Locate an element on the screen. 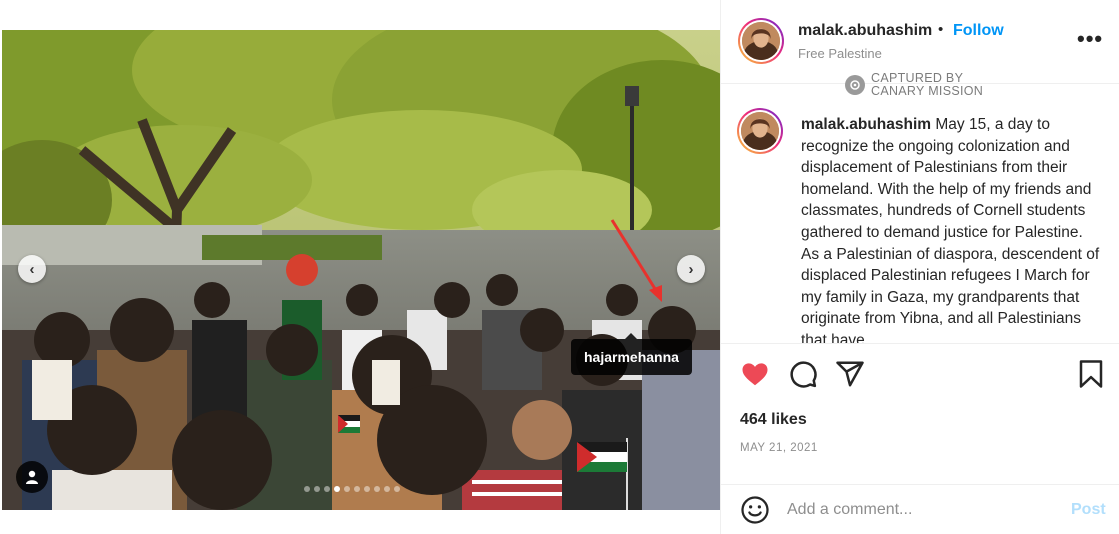 The image size is (1119, 534). share-icon is located at coordinates (850, 374).